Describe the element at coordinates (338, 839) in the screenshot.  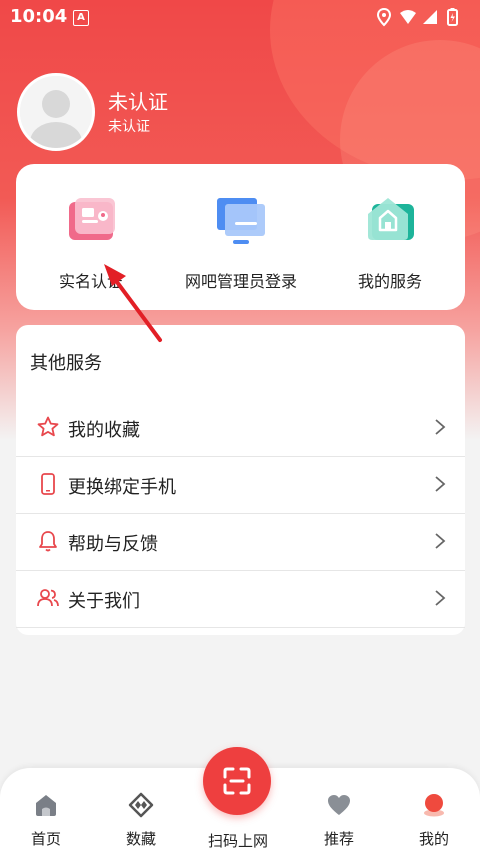
I see `tab-label: 推荐` at that location.